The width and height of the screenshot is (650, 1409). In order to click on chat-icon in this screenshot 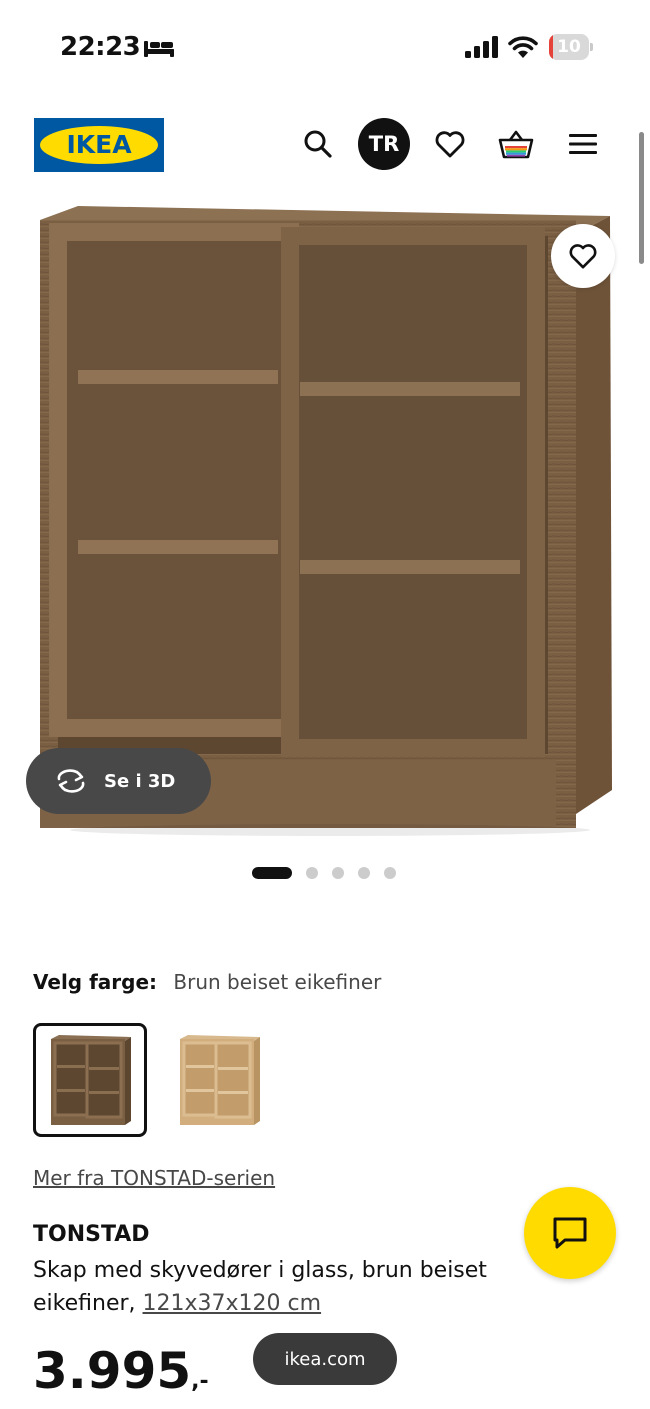, I will do `click(570, 1233)`.